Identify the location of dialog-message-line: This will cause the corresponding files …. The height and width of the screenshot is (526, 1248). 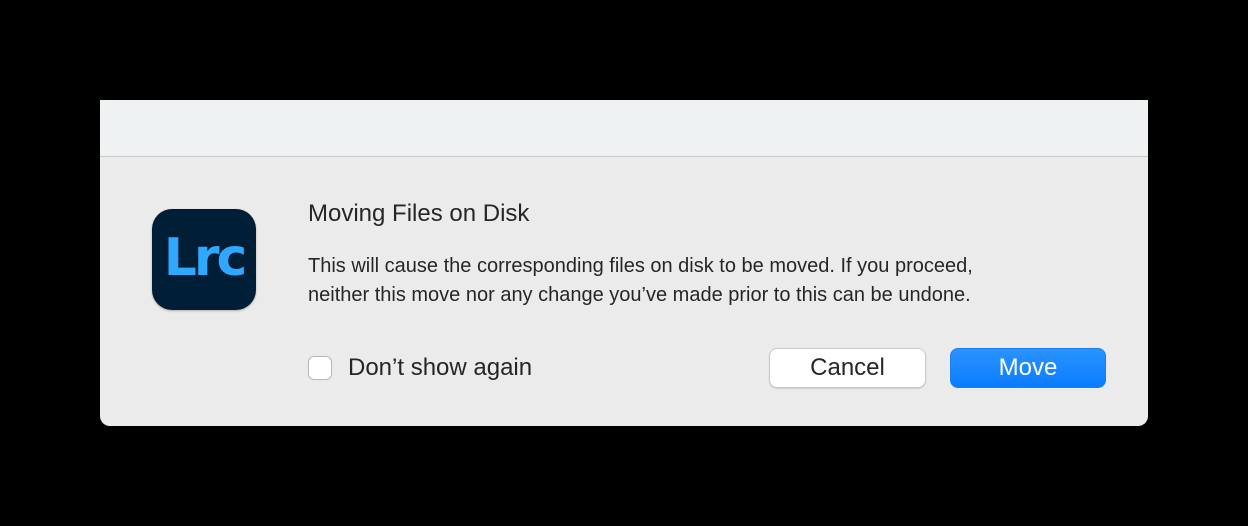
(640, 266).